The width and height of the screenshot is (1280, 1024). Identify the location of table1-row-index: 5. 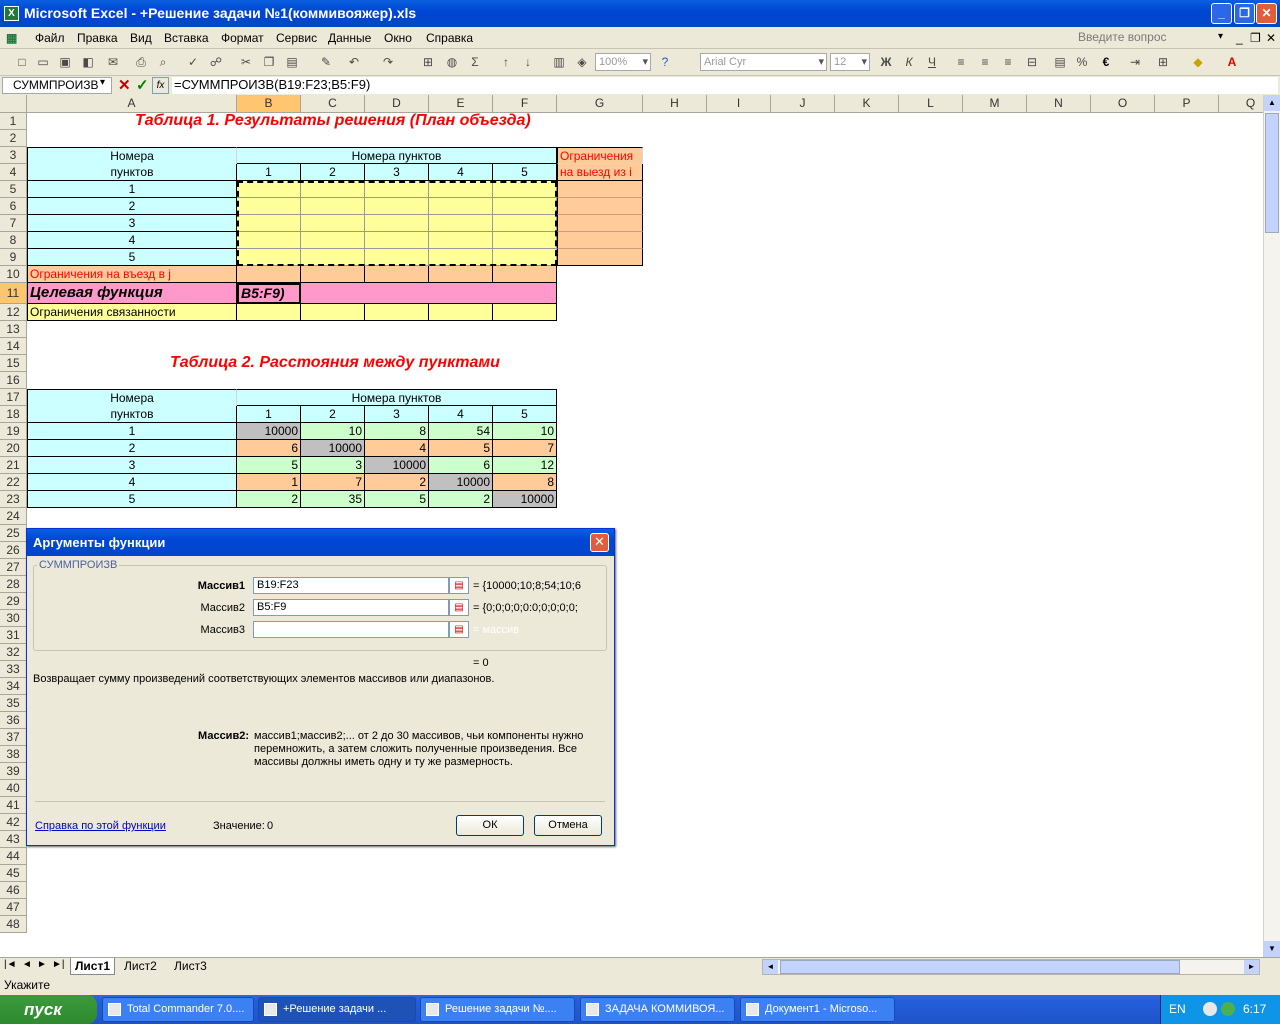
(132, 257).